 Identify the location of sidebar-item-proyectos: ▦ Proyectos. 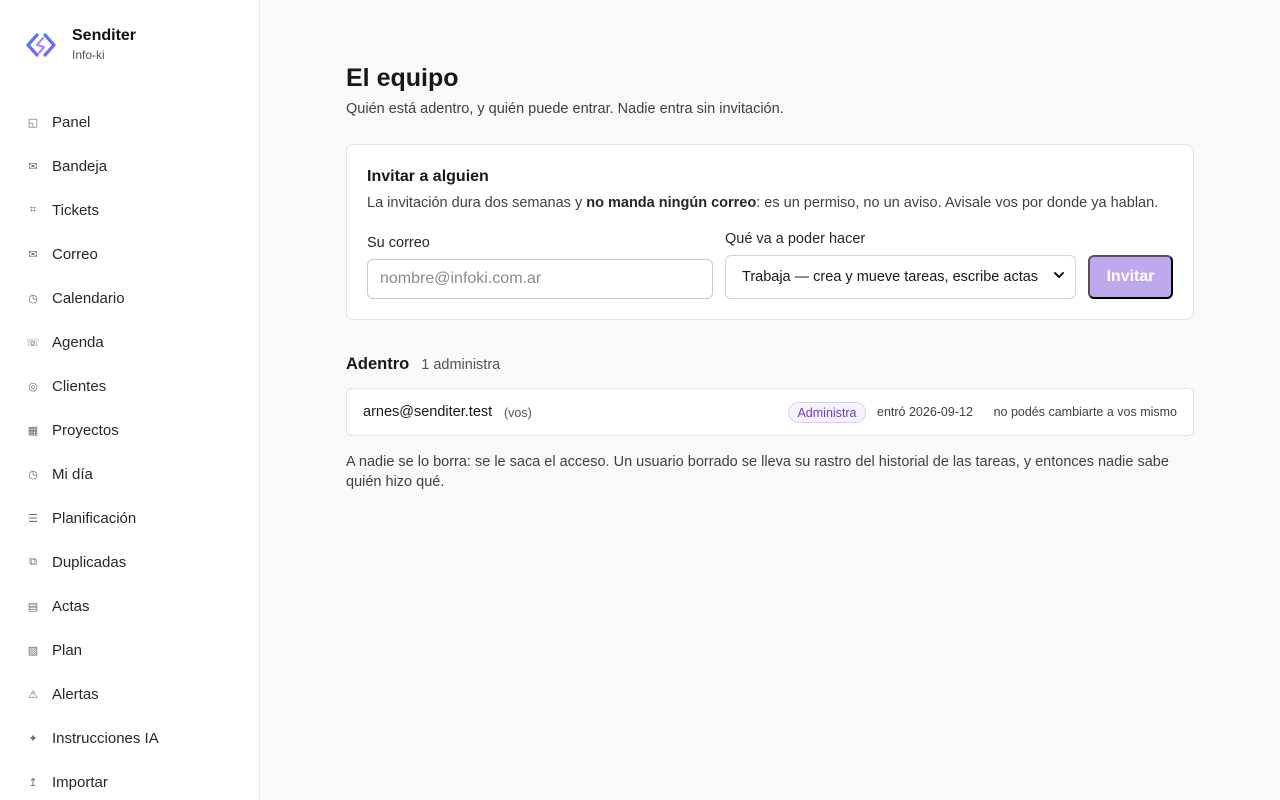
(129, 430).